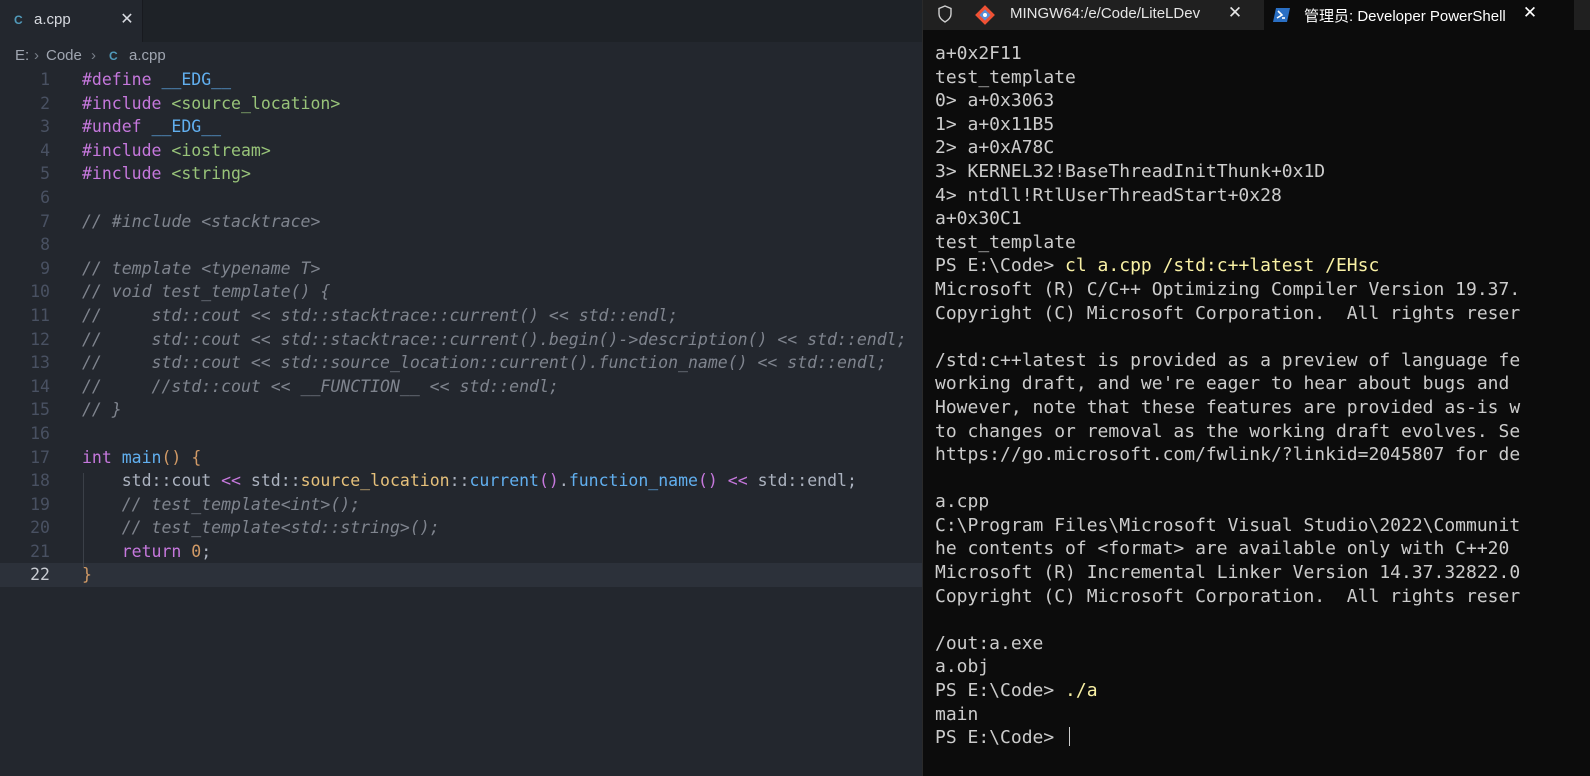 The height and width of the screenshot is (776, 1590). What do you see at coordinates (468, 505) in the screenshot?
I see `code-line: 19 // test_template<int>();` at bounding box center [468, 505].